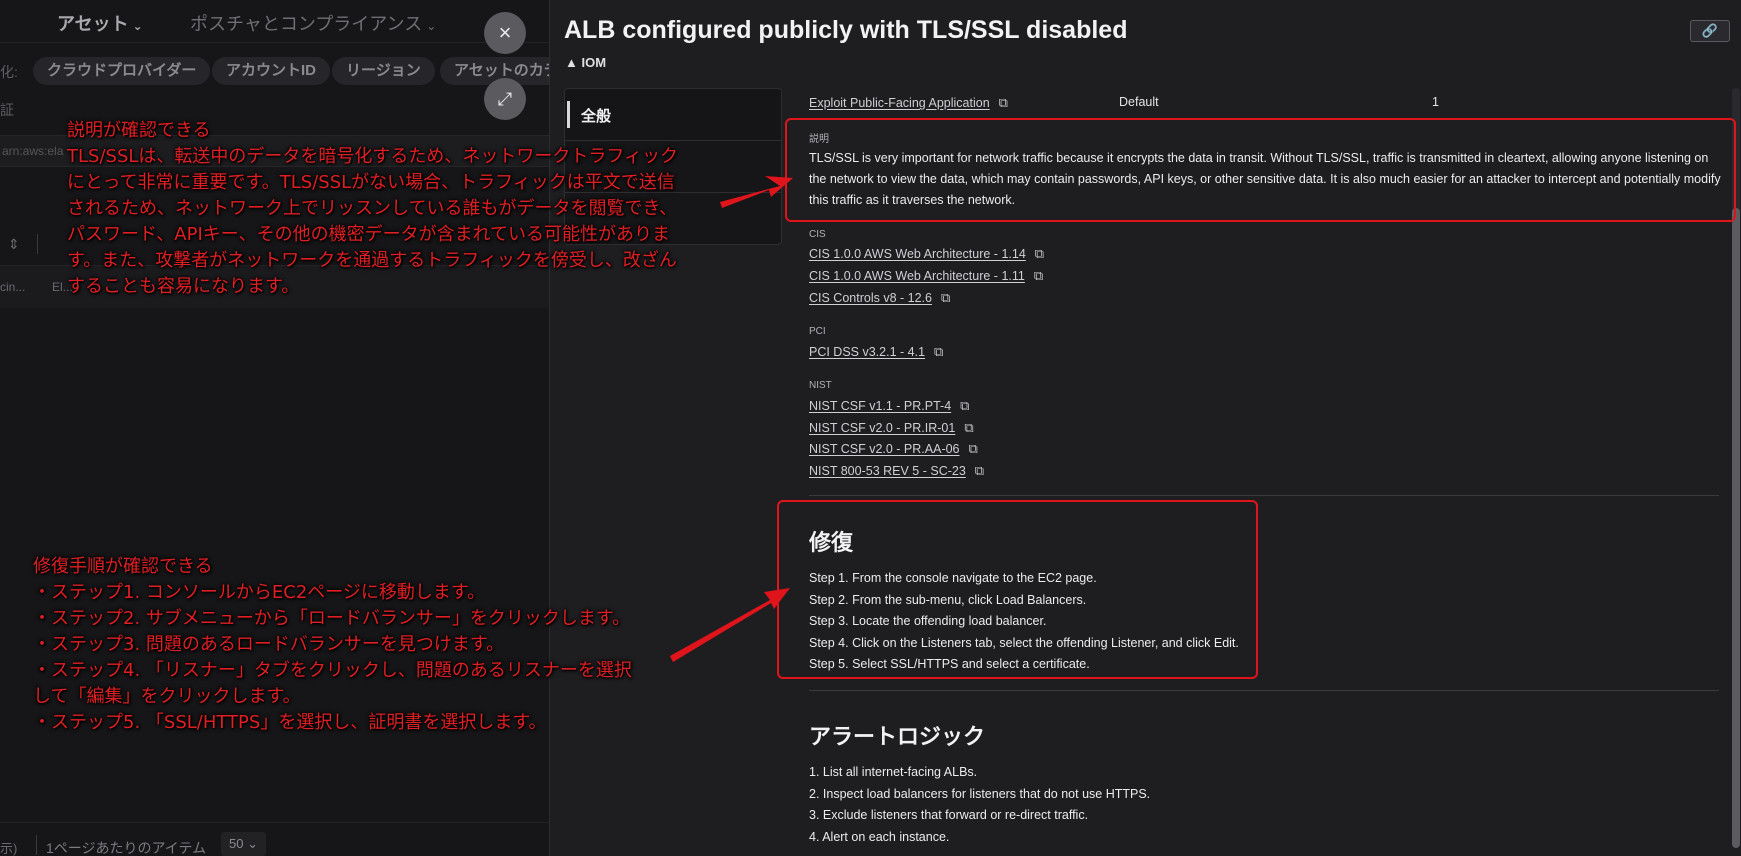 Image resolution: width=1741 pixels, height=856 pixels. I want to click on mitre-technique-label: Exploit Public-Facing Application, so click(899, 103).